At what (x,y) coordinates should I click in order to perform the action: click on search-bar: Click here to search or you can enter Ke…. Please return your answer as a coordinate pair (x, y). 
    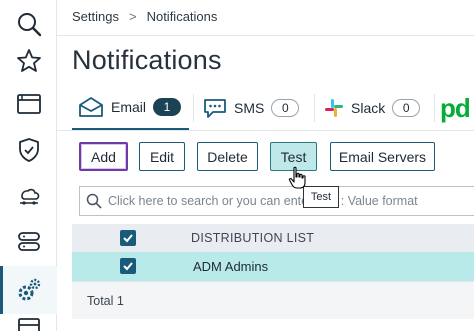
    Looking at the image, I should click on (276, 201).